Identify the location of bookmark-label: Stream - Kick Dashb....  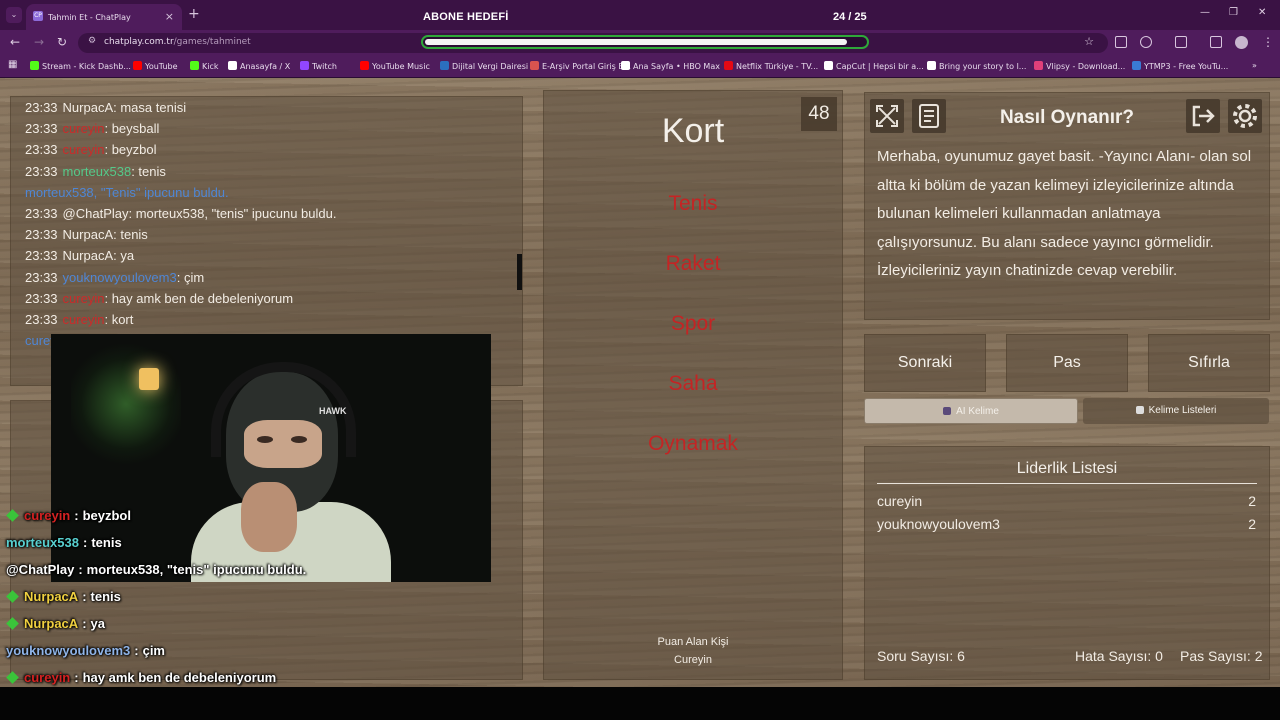
(86, 66).